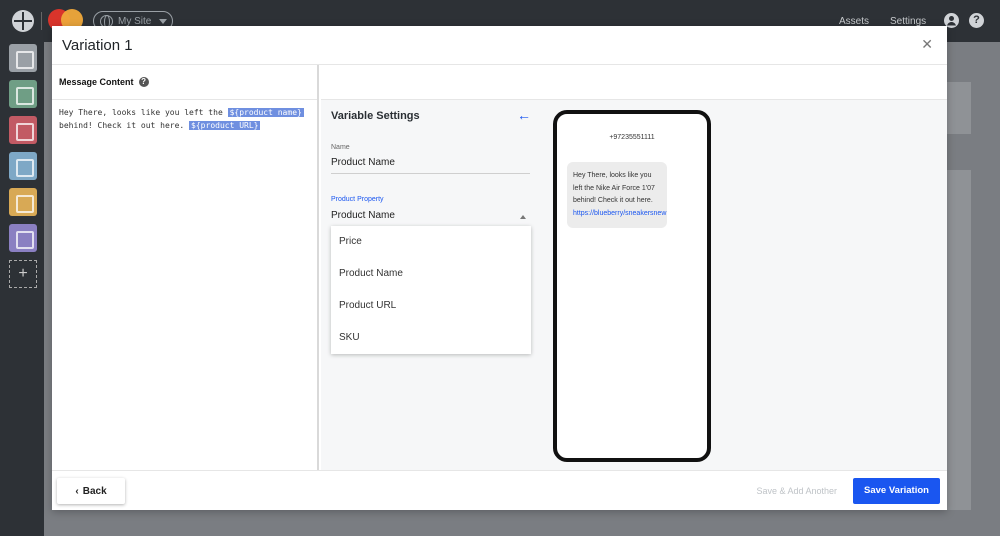  I want to click on chevron-left-icon: ‹, so click(77, 491).